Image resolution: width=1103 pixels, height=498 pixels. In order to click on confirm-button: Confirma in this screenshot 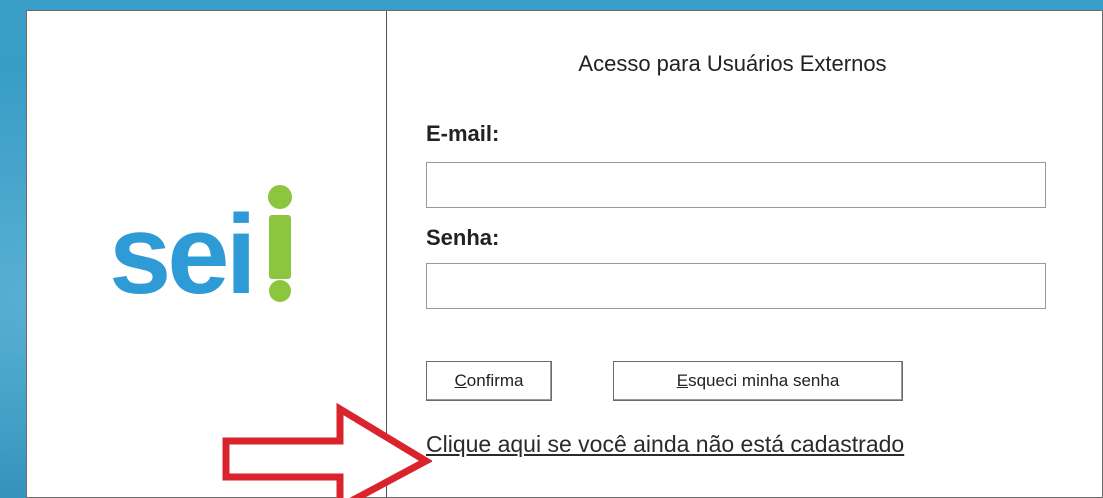, I will do `click(489, 381)`.